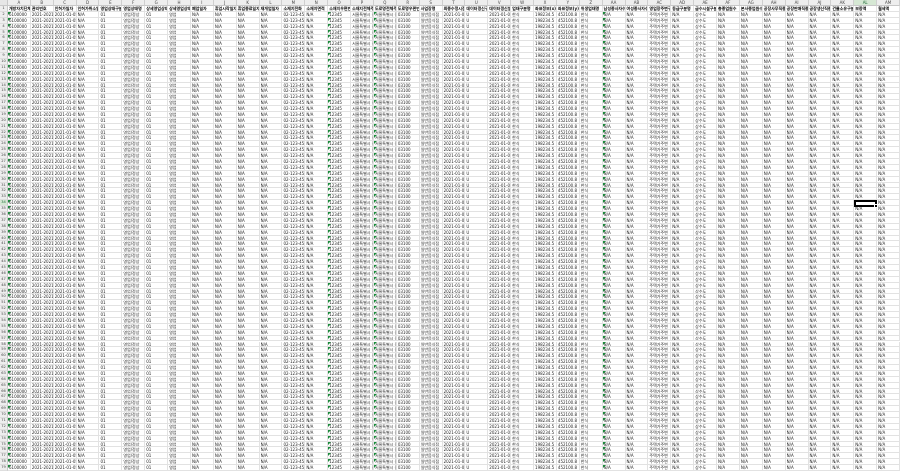 This screenshot has height=471, width=900. Describe the element at coordinates (568, 468) in the screenshot. I see `cell: 452100.8` at that location.